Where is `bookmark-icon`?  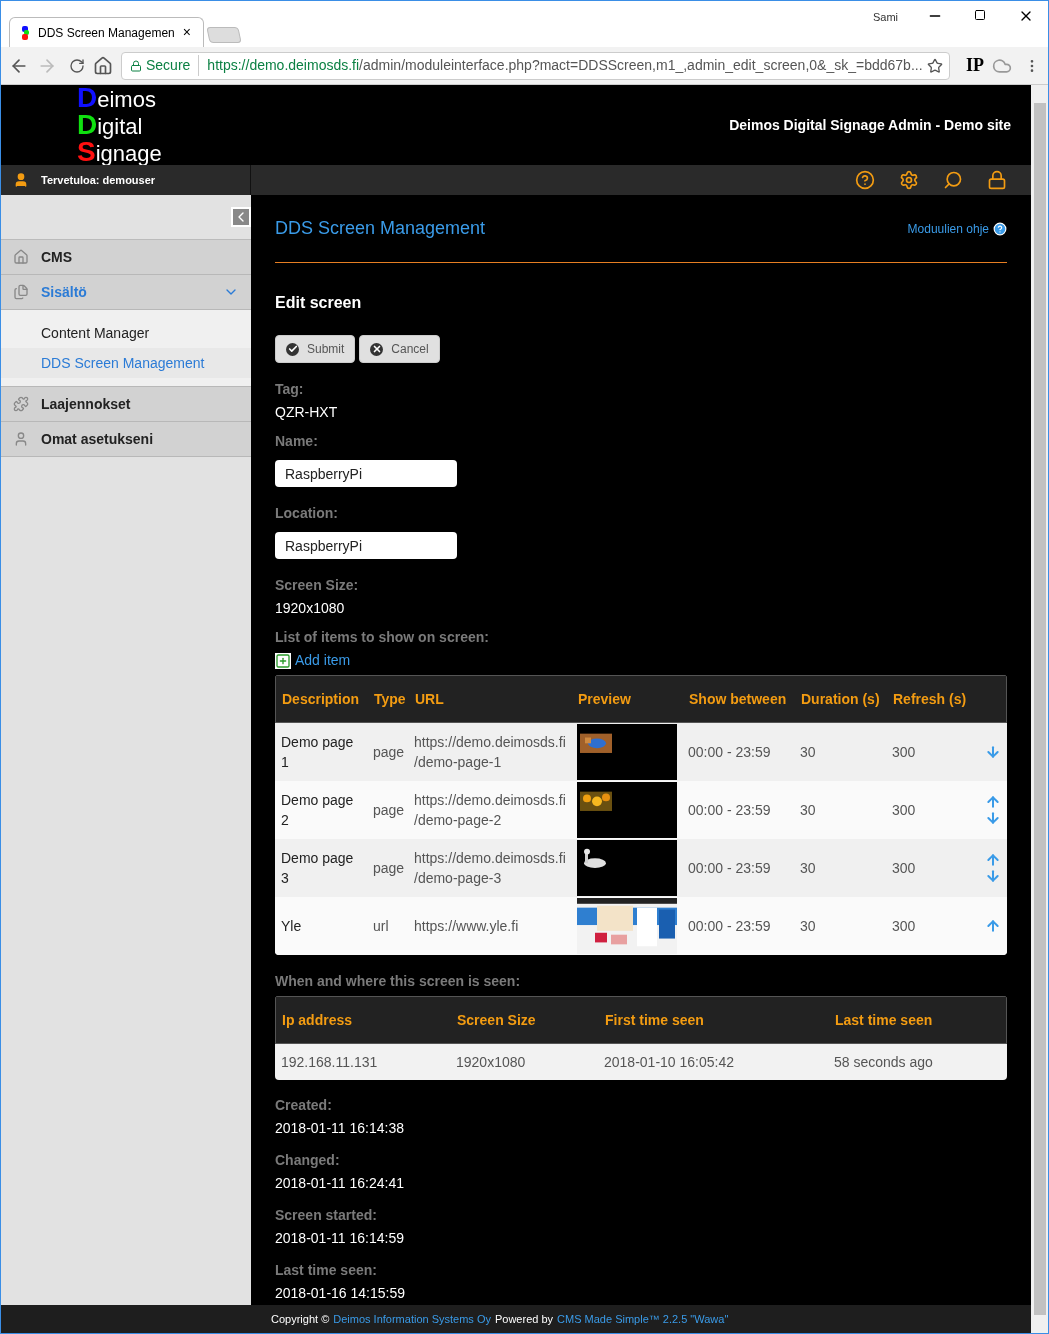 bookmark-icon is located at coordinates (934, 65).